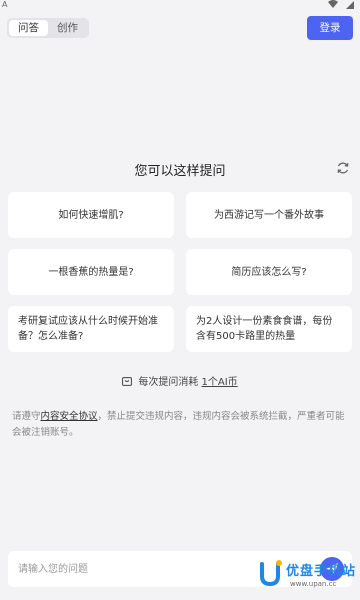 The height and width of the screenshot is (600, 360). Describe the element at coordinates (28, 28) in the screenshot. I see `tab-qa: 问答` at that location.